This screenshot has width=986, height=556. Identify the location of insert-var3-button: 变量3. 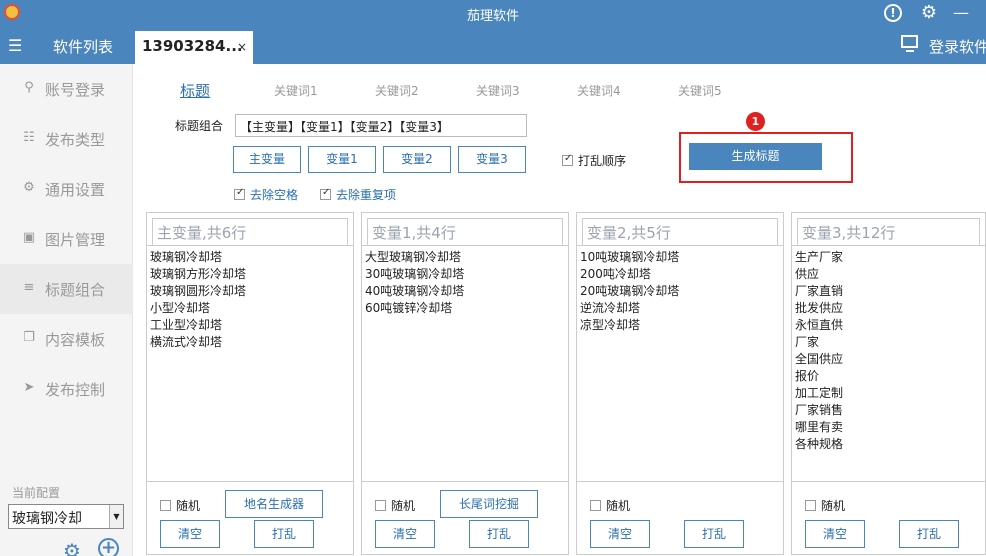
(492, 159).